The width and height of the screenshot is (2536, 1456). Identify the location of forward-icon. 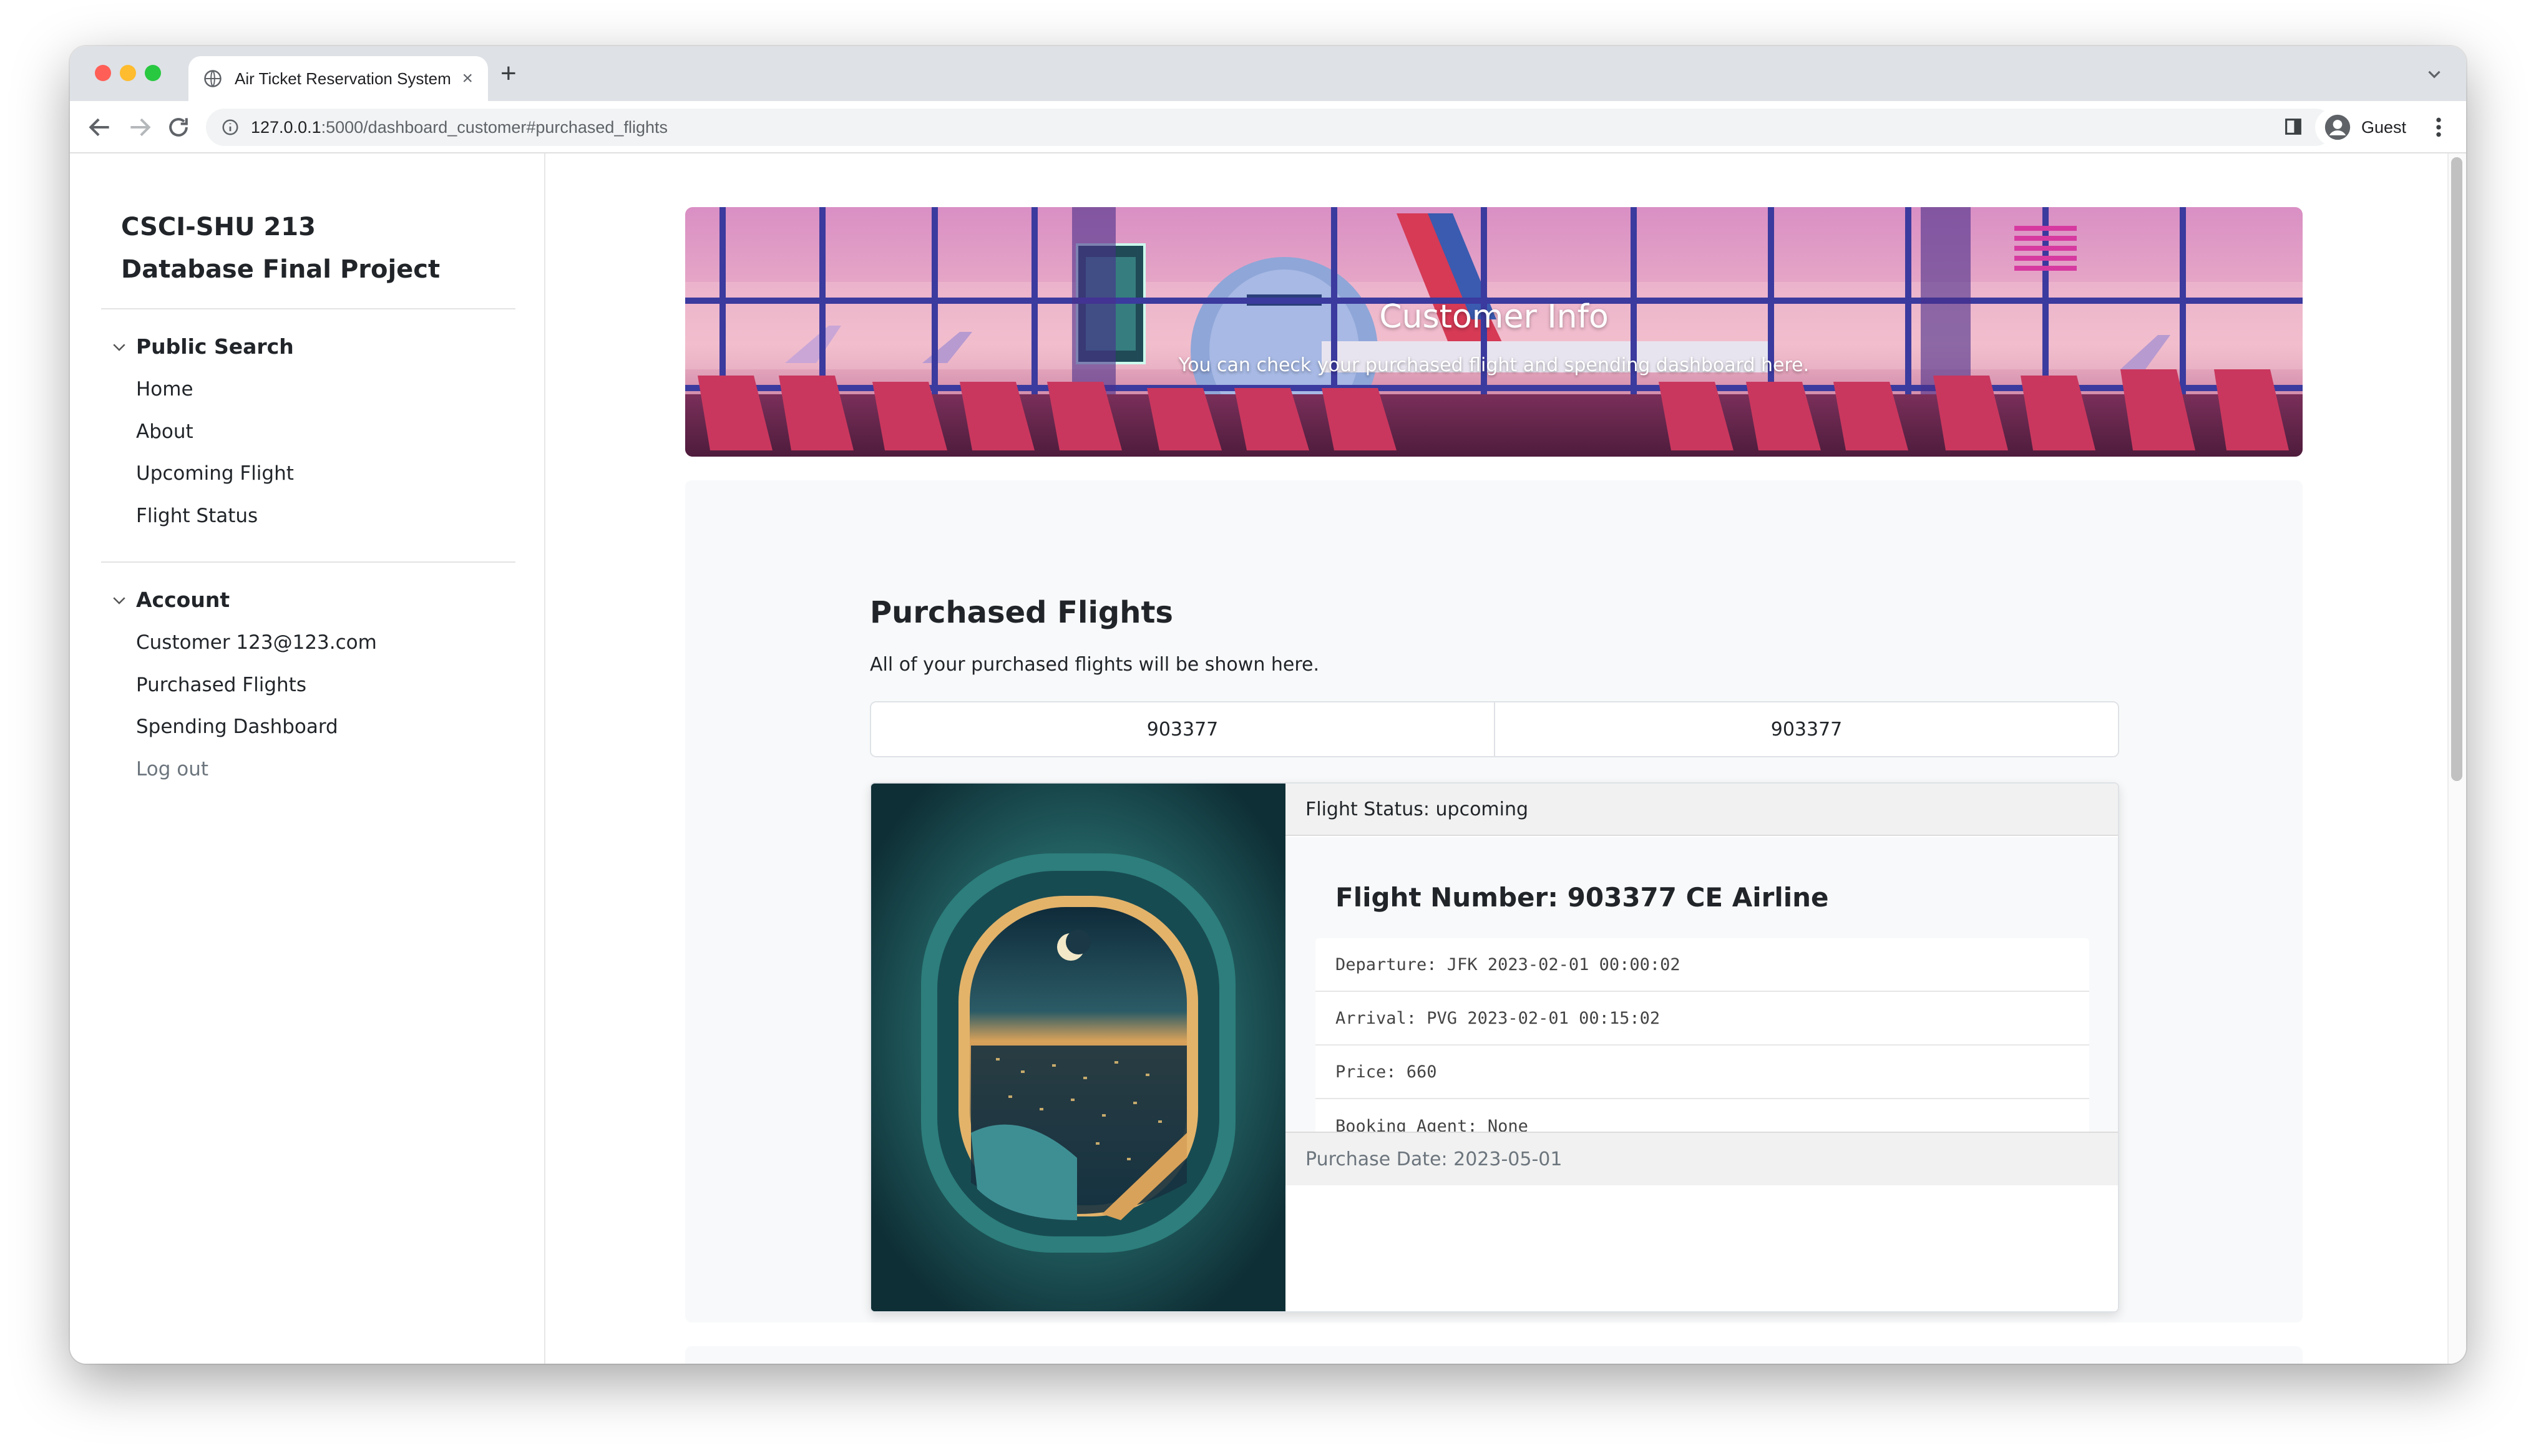
(140, 128).